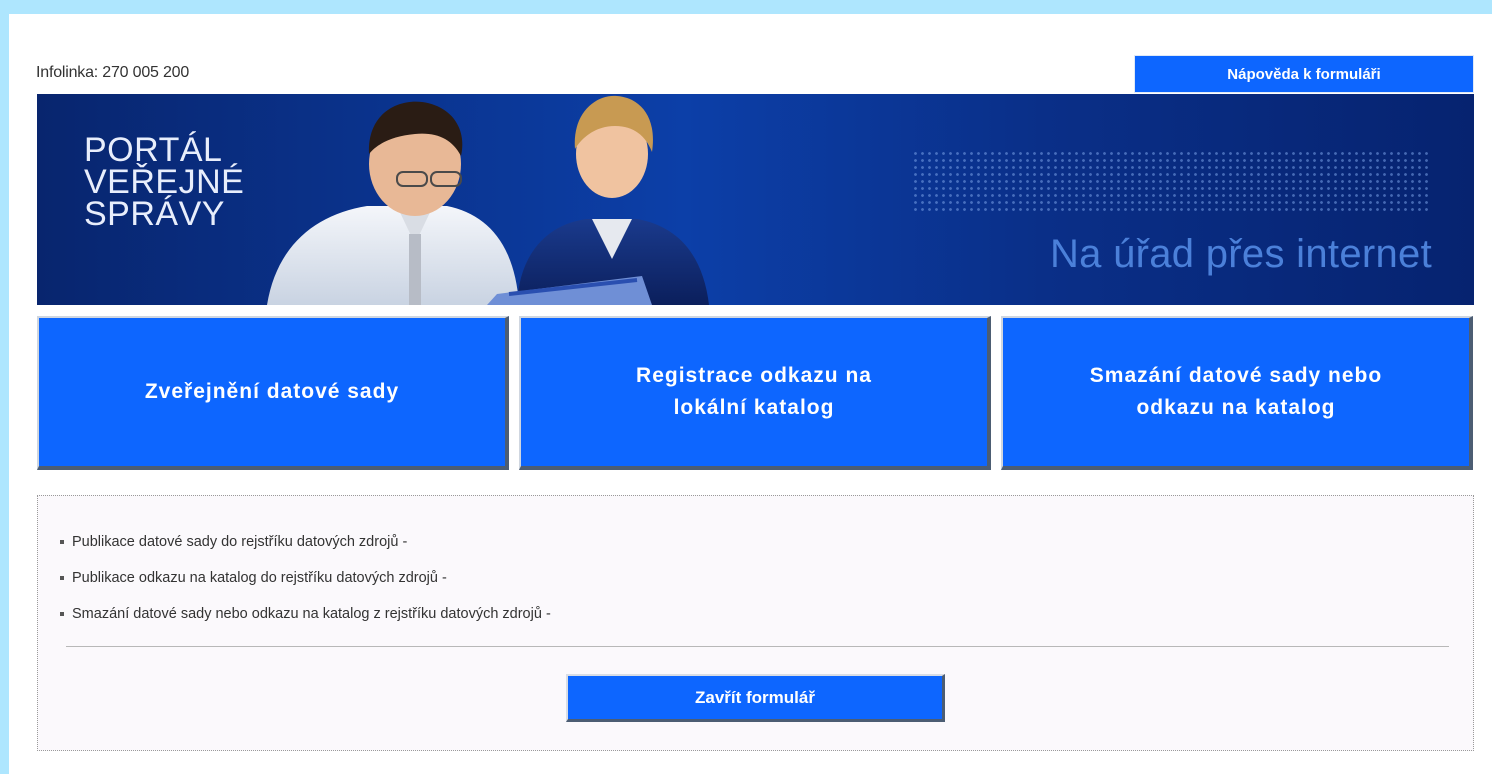  I want to click on dot-pattern, so click(1172, 182).